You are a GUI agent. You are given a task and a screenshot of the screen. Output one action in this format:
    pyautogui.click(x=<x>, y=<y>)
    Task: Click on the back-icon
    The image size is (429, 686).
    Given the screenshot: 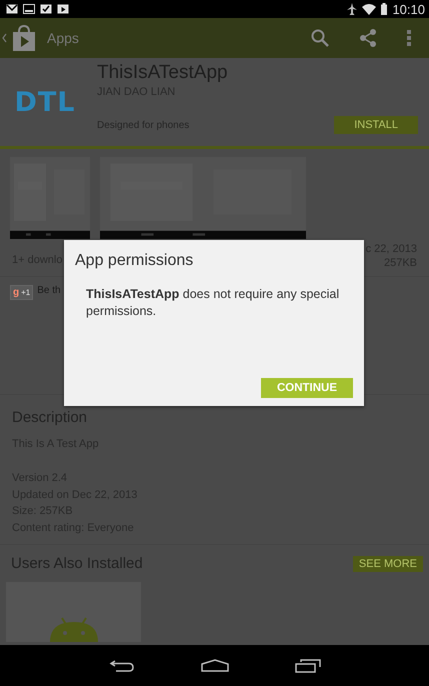 What is the action you would take?
    pyautogui.click(x=121, y=665)
    